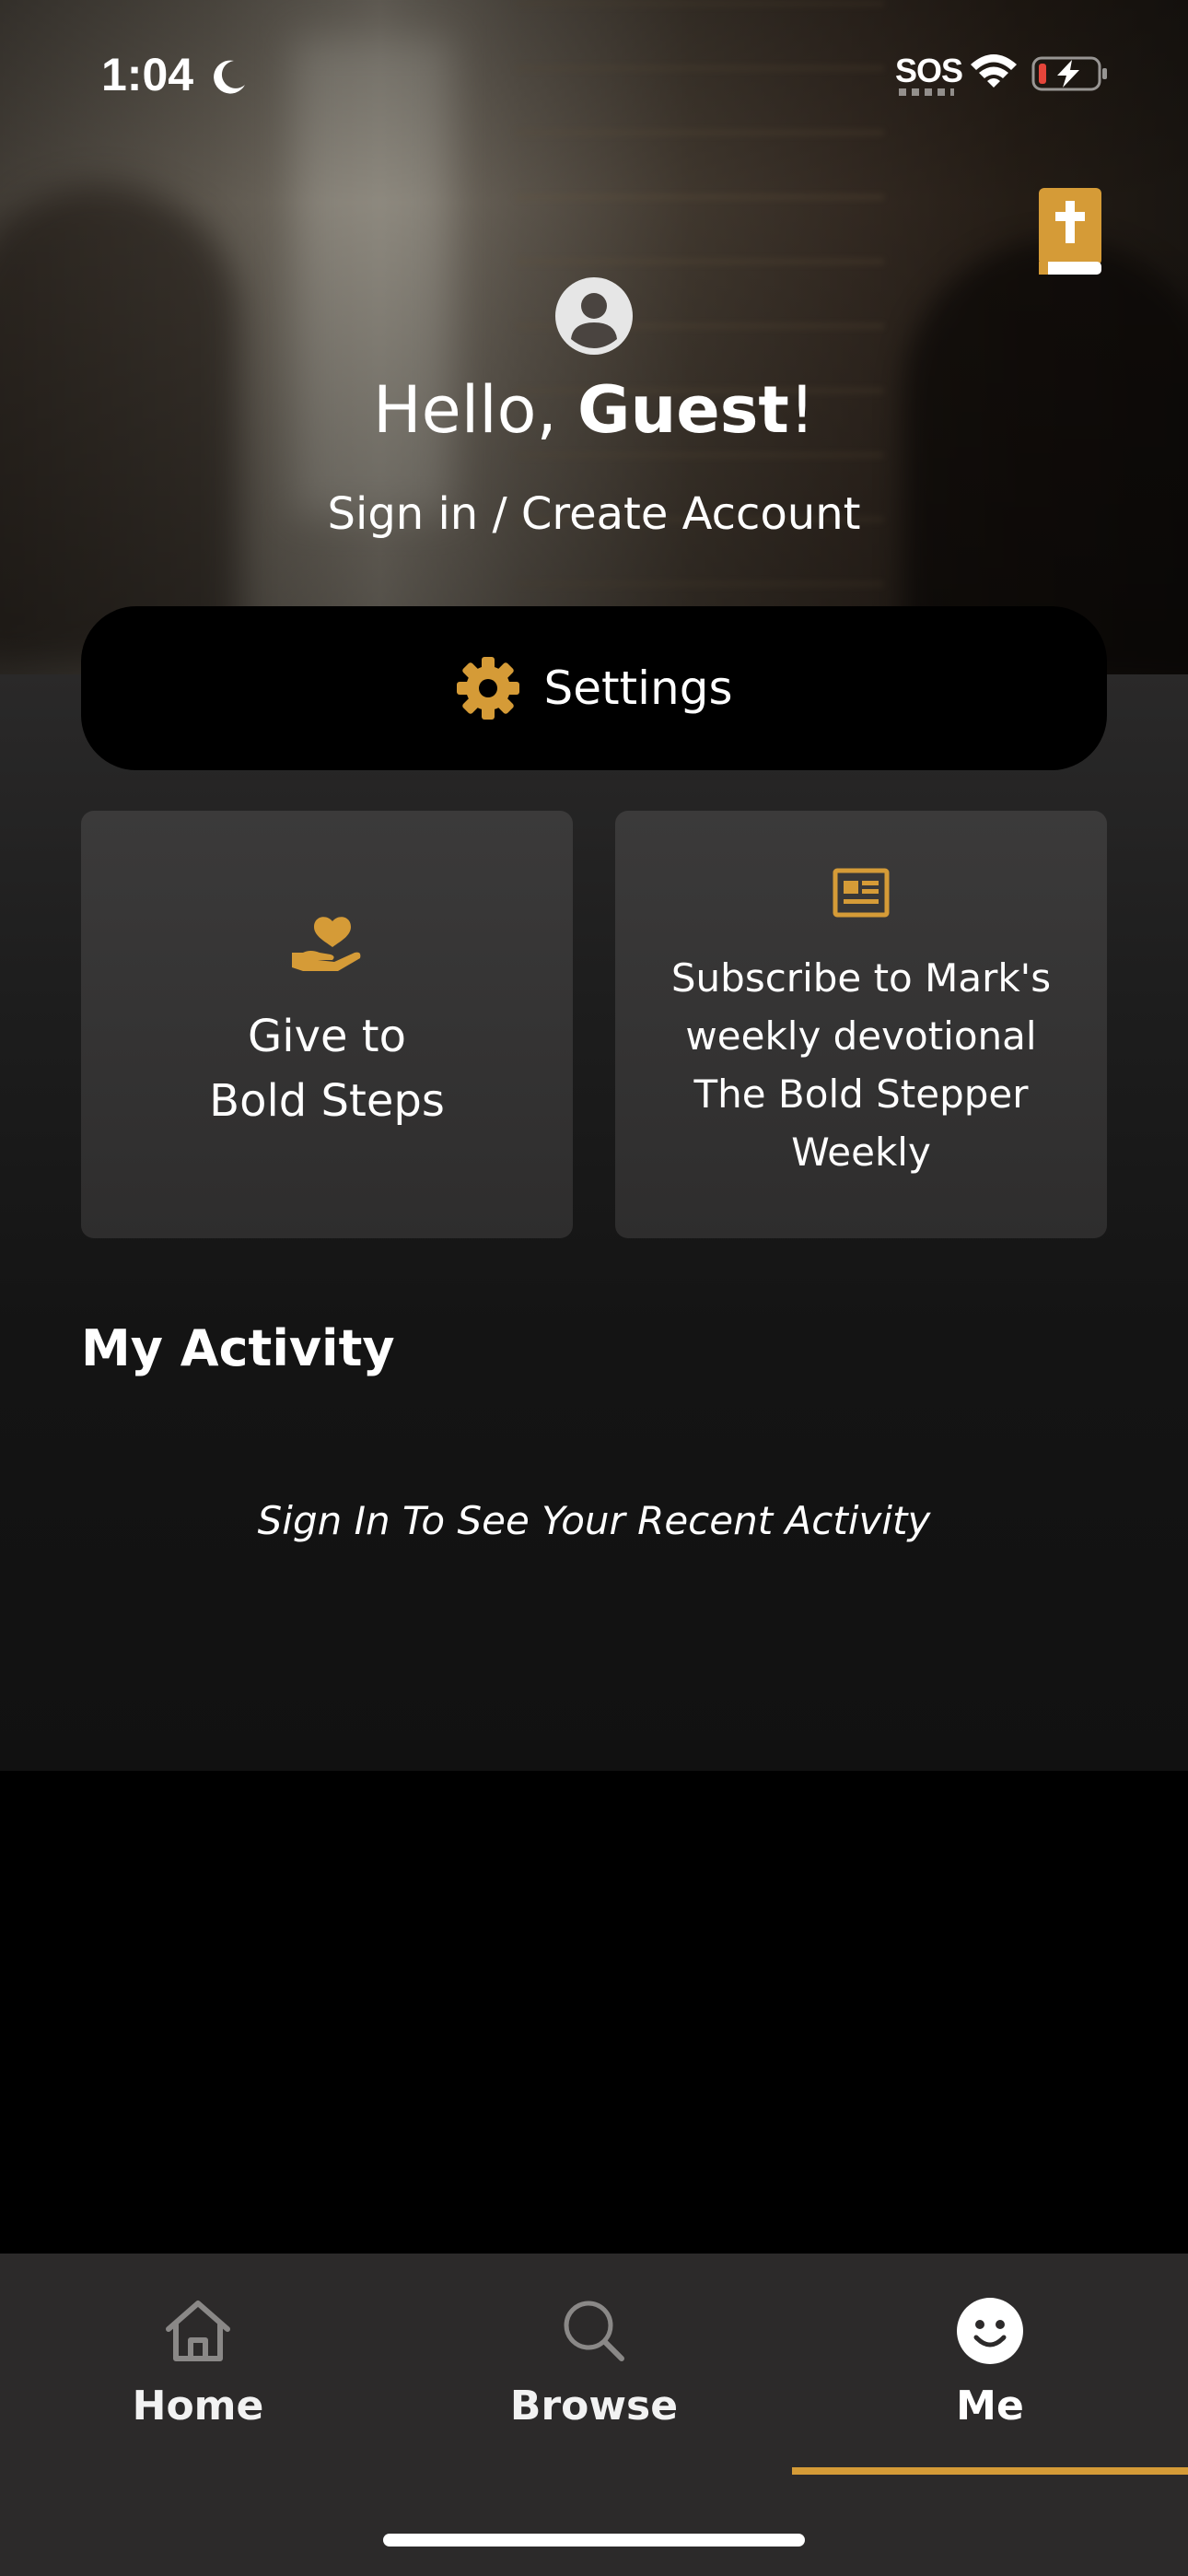 This screenshot has height=2576, width=1188. I want to click on tab-me: Me, so click(990, 2364).